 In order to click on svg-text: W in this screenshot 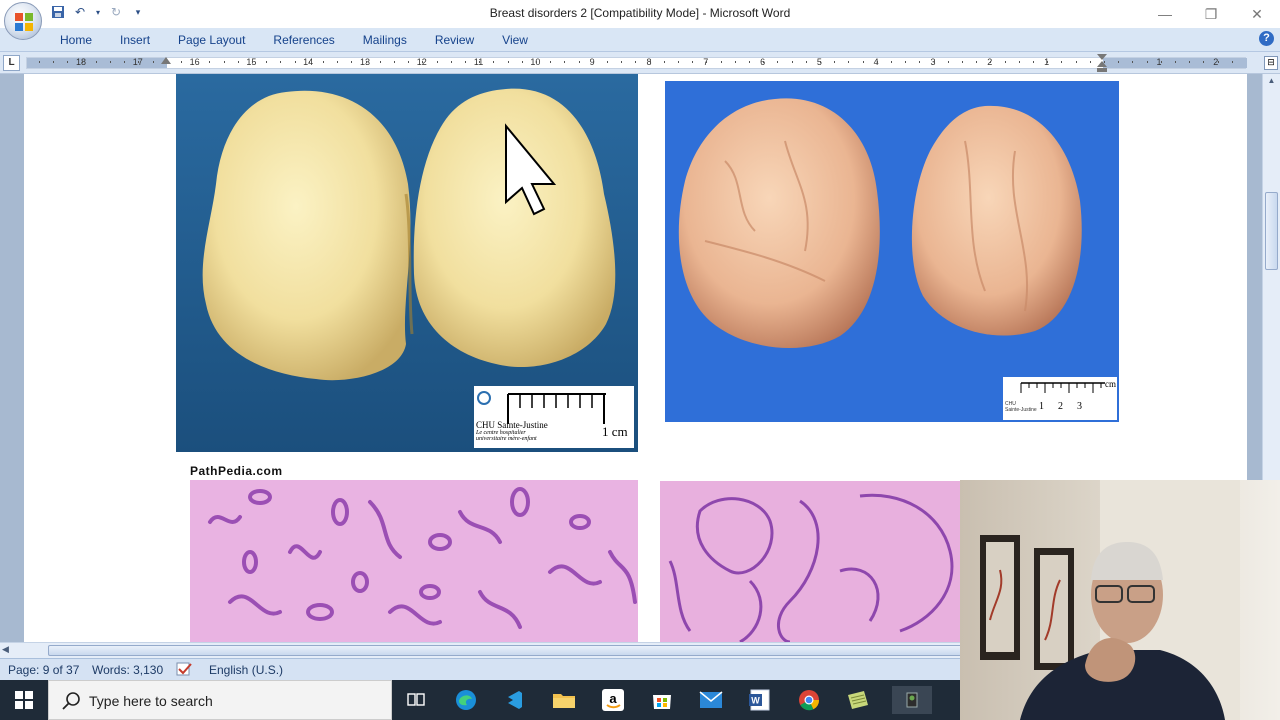, I will do `click(755, 701)`.